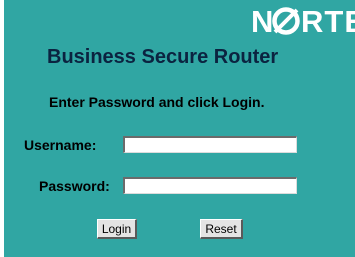 This screenshot has height=257, width=355. Describe the element at coordinates (60, 145) in the screenshot. I see `username-label: Username:` at that location.